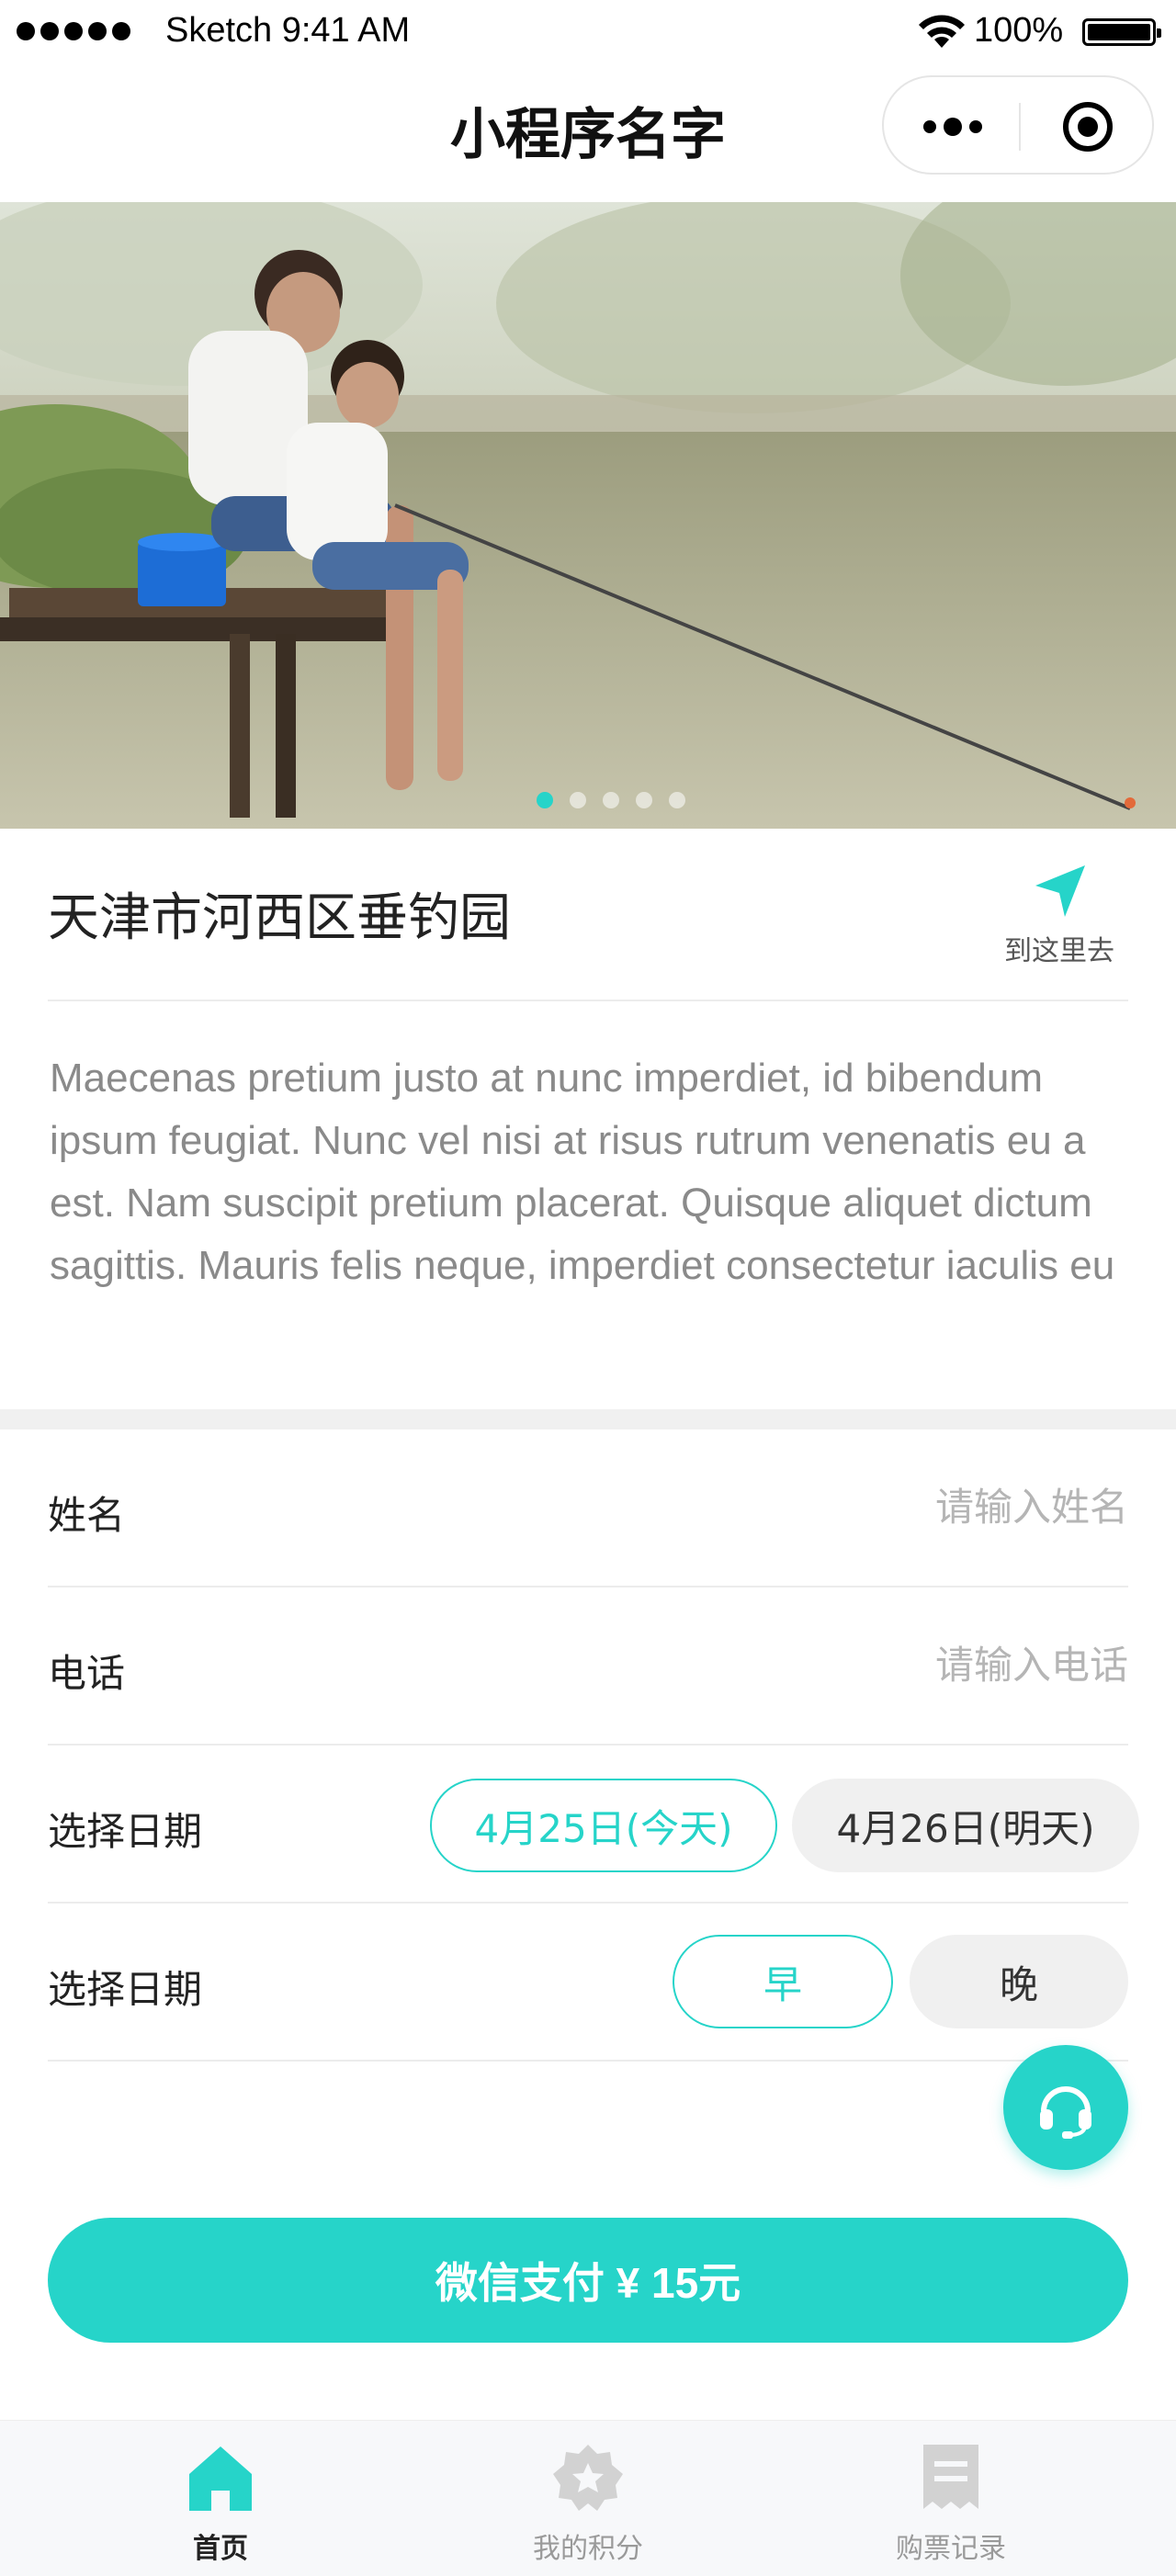  Describe the element at coordinates (219, 30) in the screenshot. I see `carrier-name: Sketch` at that location.